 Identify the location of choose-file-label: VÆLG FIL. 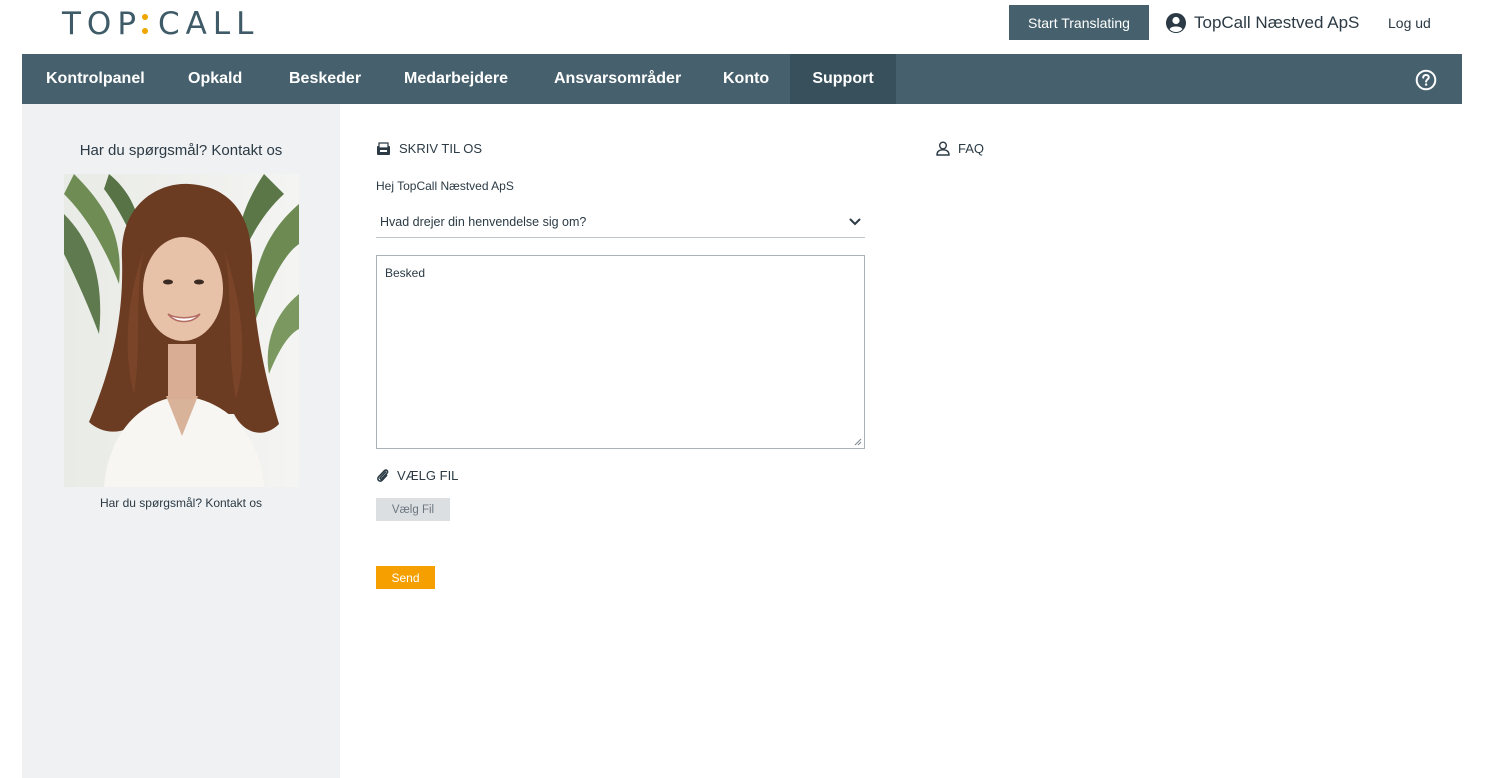
(428, 475).